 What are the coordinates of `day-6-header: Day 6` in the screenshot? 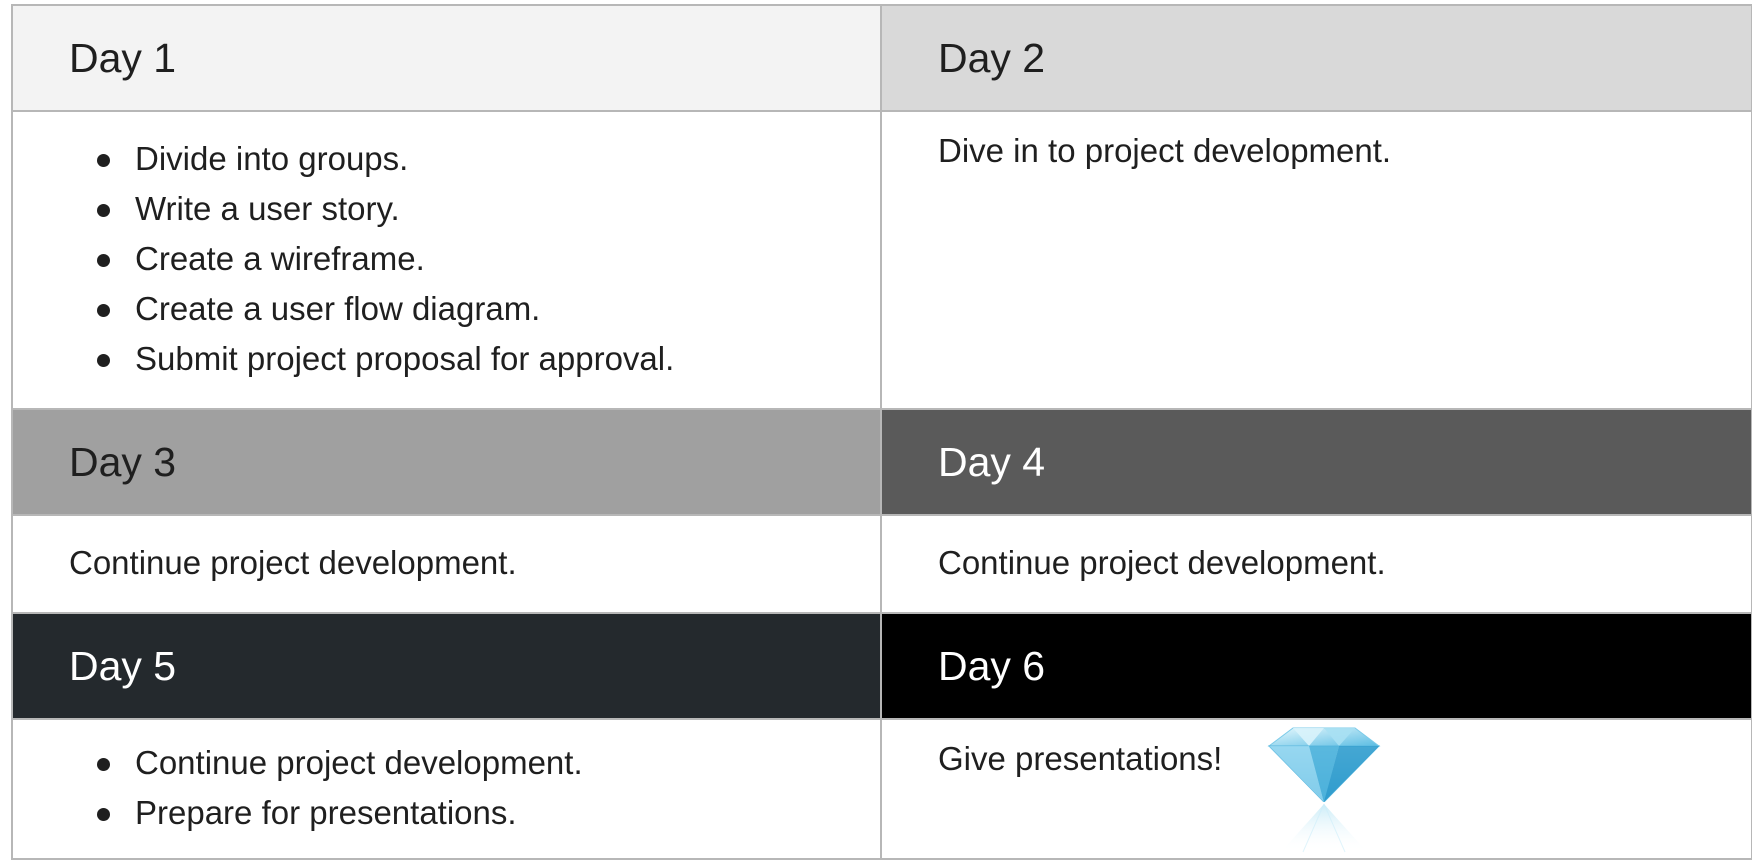 It's located at (1316, 666).